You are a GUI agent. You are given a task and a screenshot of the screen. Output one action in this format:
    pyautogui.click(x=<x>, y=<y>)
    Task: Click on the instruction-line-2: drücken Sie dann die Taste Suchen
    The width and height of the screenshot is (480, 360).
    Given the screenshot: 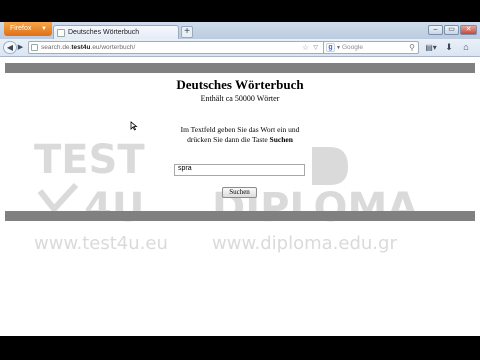 What is the action you would take?
    pyautogui.click(x=240, y=140)
    